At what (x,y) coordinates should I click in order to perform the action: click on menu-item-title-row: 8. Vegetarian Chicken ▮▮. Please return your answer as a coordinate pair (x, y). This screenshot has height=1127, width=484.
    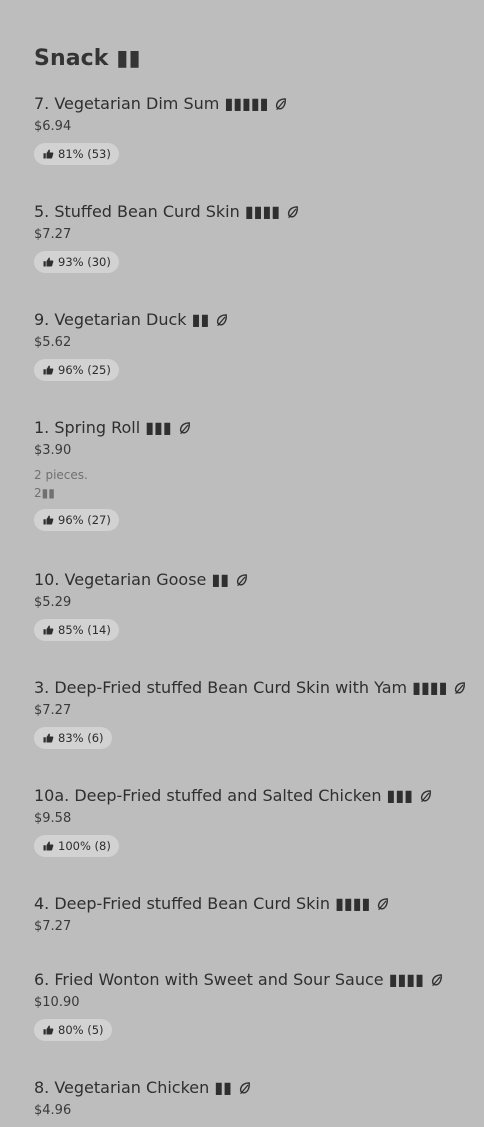
    Looking at the image, I should click on (249, 1088).